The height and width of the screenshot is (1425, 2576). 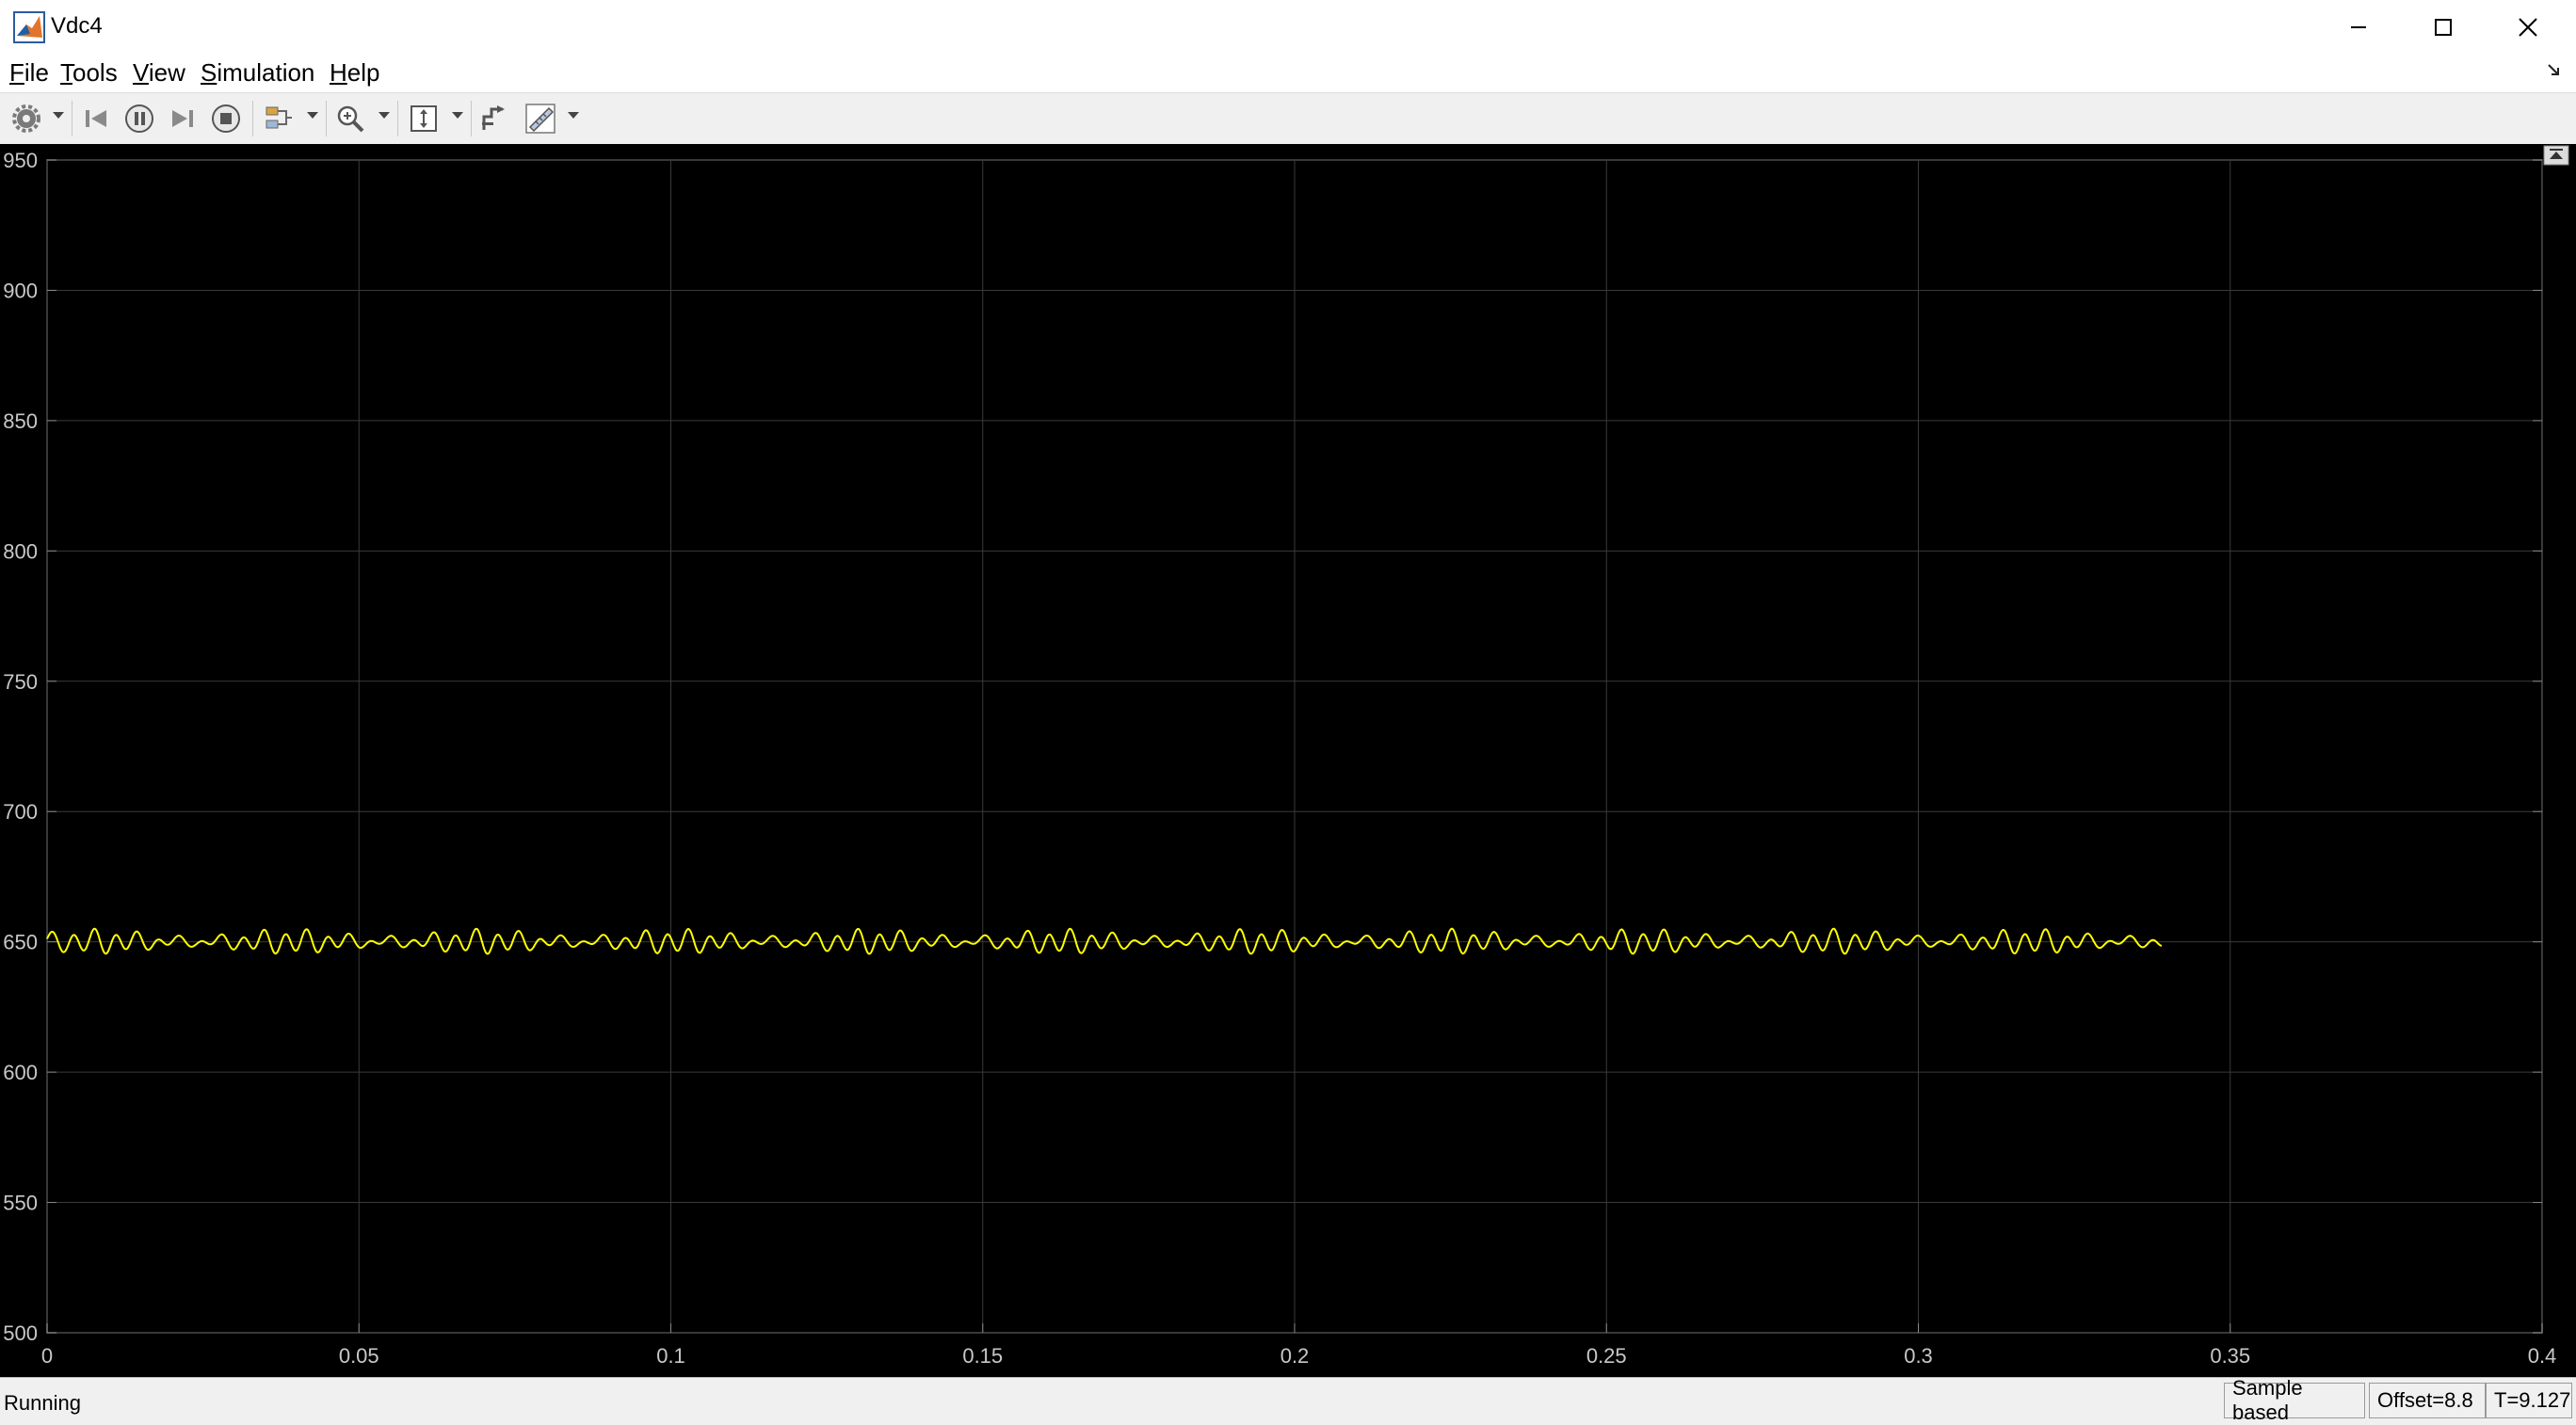 I want to click on scale-axes-icon, so click(x=424, y=118).